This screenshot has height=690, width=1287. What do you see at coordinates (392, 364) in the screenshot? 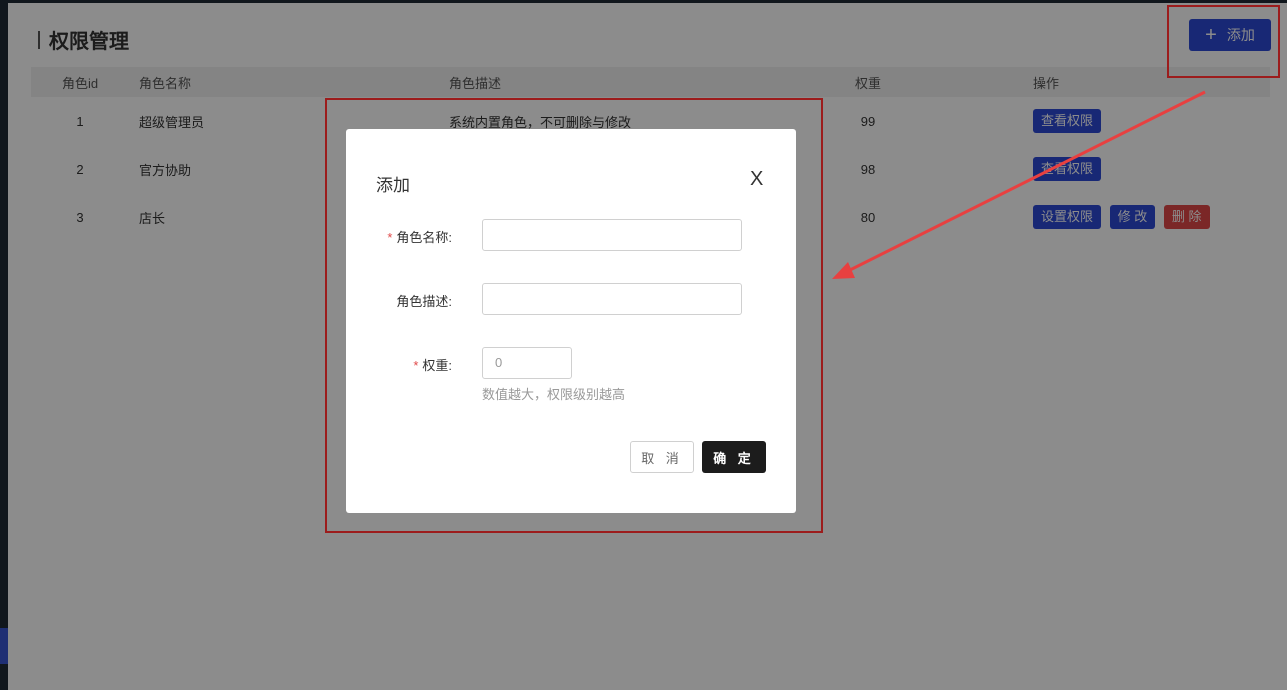
I see `weight-label: * 权重:` at bounding box center [392, 364].